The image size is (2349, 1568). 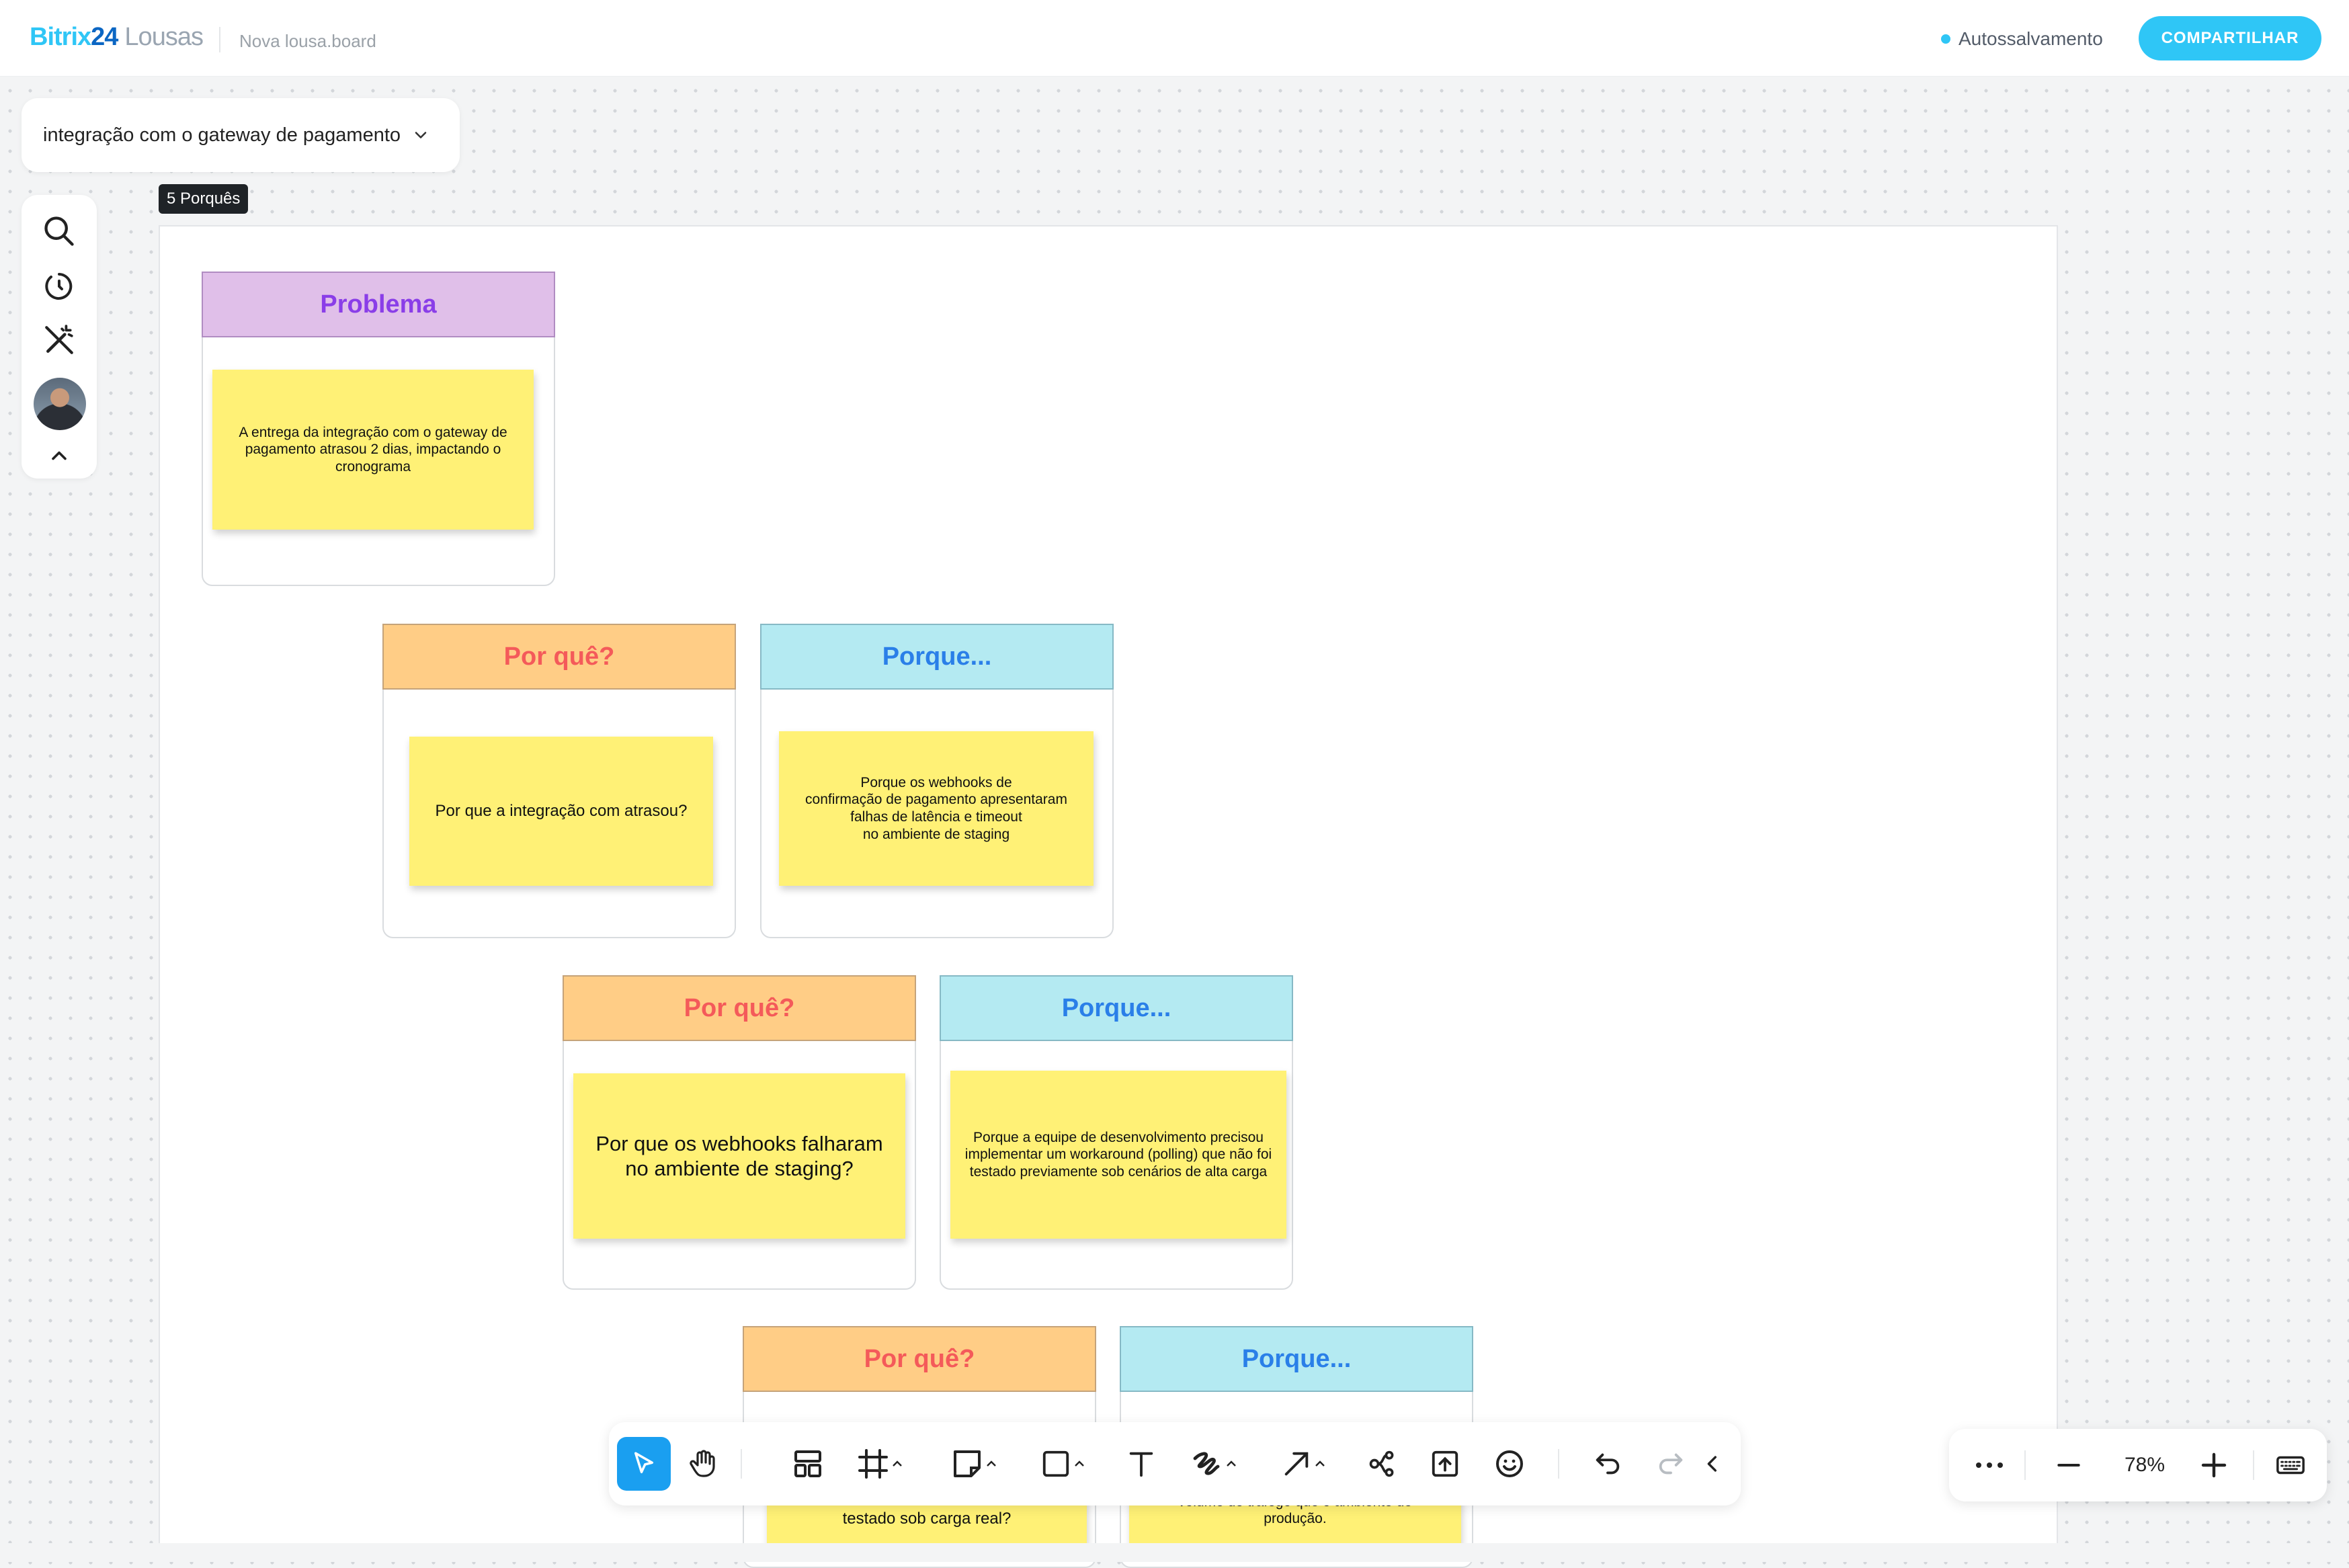 I want to click on pen-icon, so click(x=1215, y=1464).